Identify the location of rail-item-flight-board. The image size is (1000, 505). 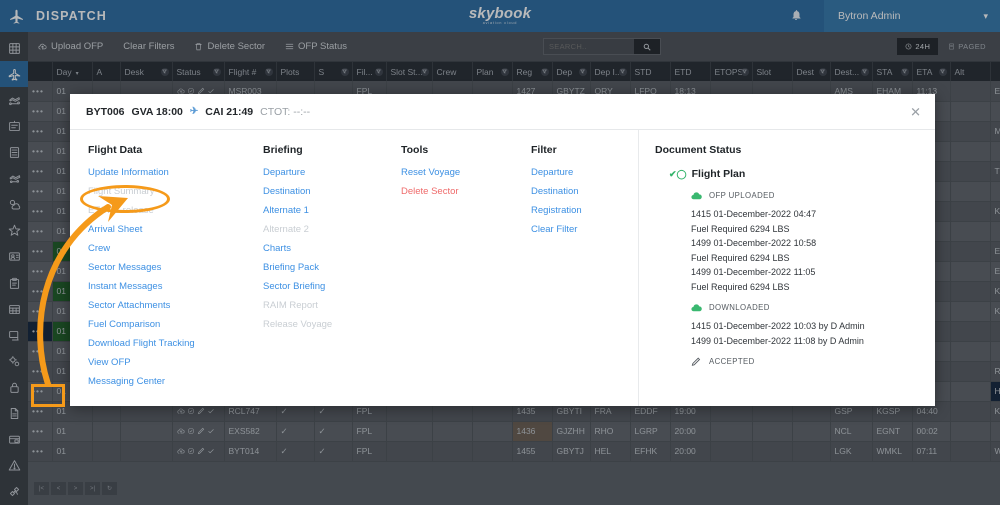
(14, 126).